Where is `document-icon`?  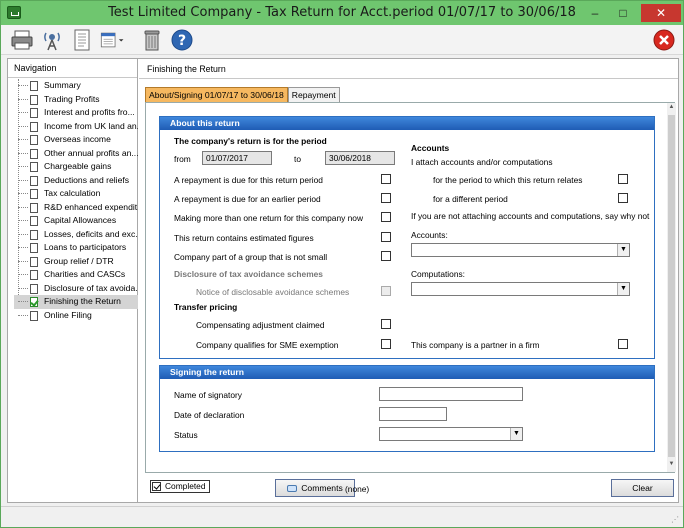
document-icon is located at coordinates (82, 40).